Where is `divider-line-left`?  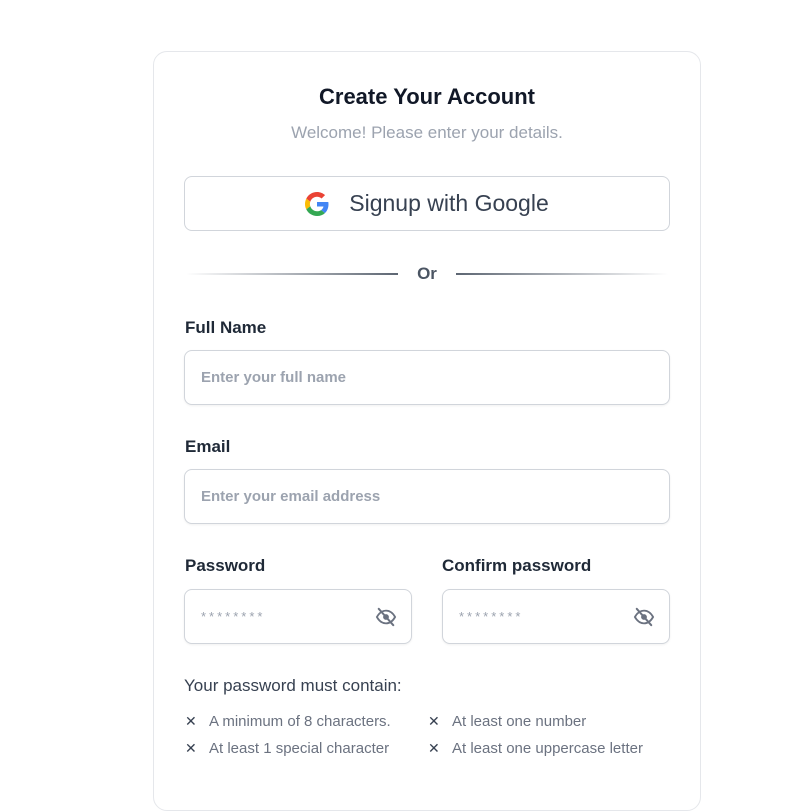 divider-line-left is located at coordinates (292, 274).